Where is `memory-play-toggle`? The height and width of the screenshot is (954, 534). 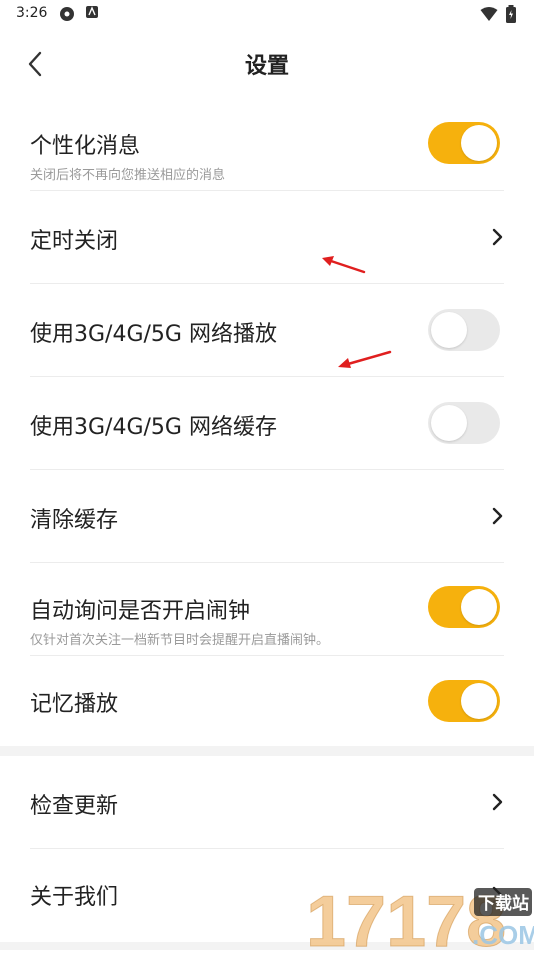 memory-play-toggle is located at coordinates (464, 701).